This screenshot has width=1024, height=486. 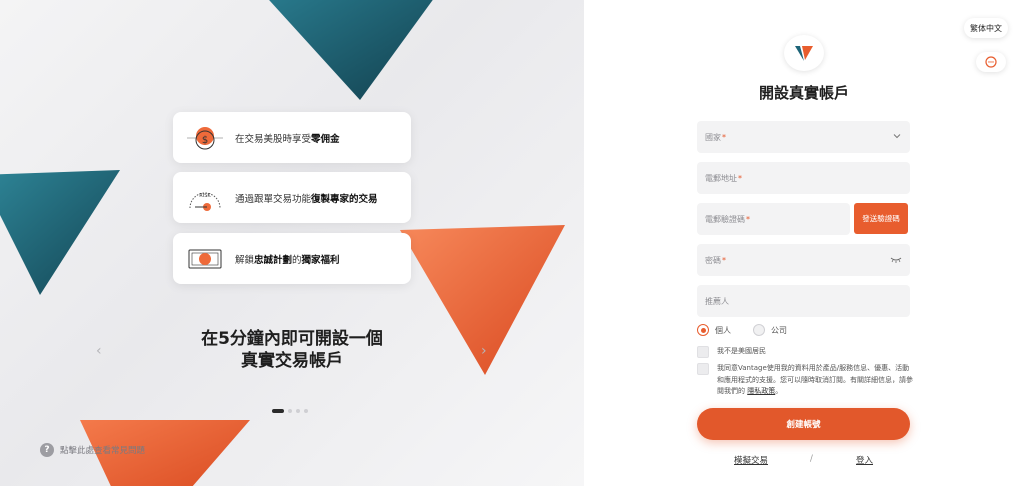 What do you see at coordinates (803, 137) in the screenshot?
I see `country-select: 國家 *` at bounding box center [803, 137].